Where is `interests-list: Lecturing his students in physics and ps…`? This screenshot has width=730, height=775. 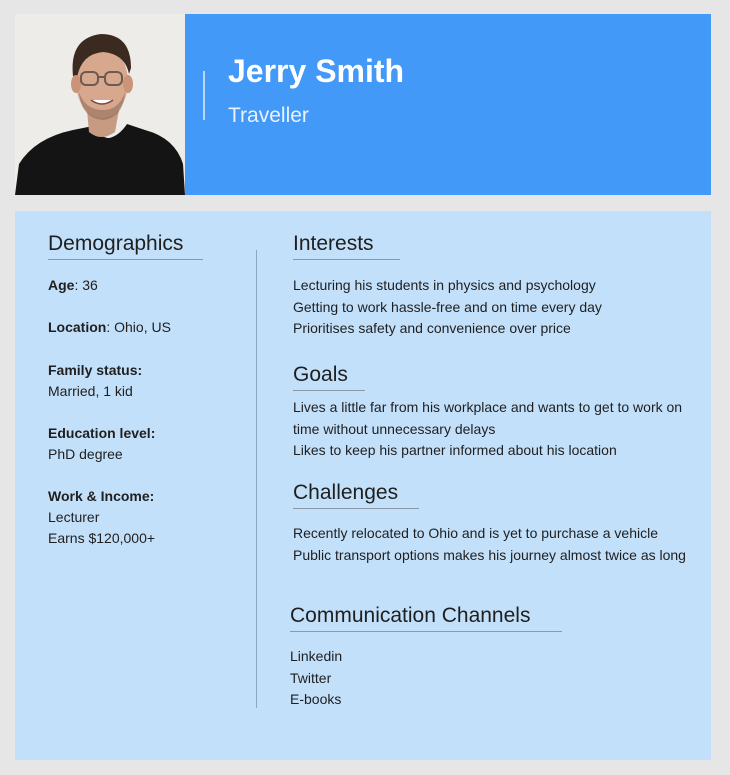
interests-list: Lecturing his students in physics and ps… is located at coordinates (493, 307).